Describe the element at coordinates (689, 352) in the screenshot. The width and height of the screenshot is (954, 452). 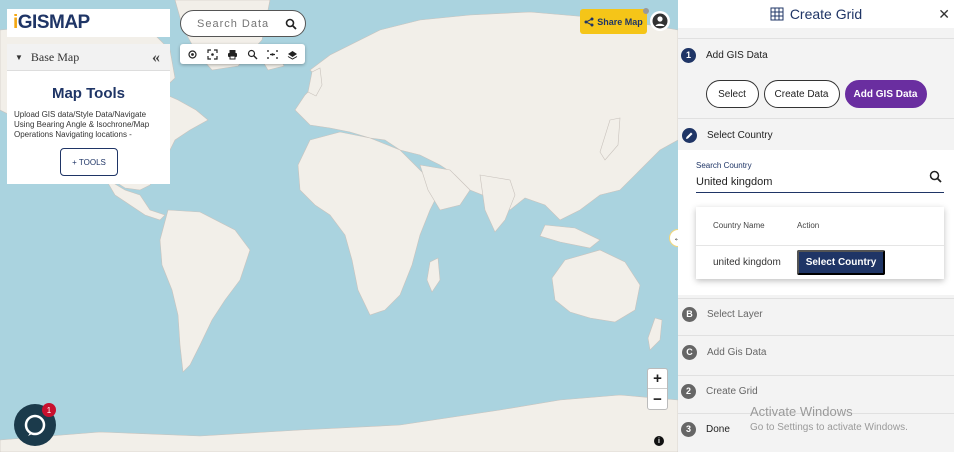
I see `step-letter: C` at that location.